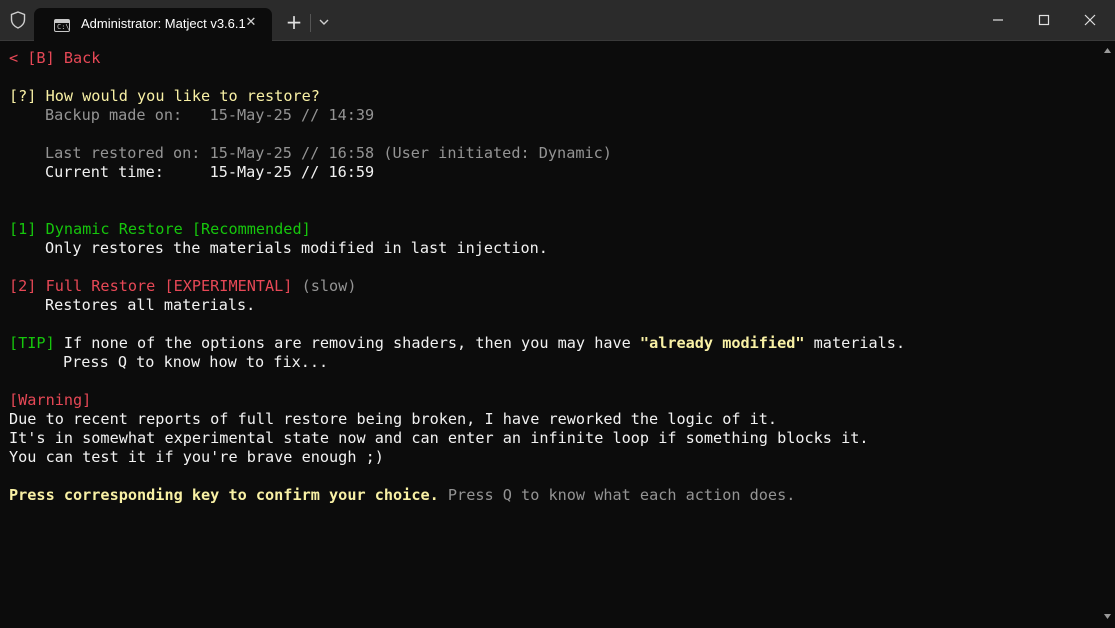 The height and width of the screenshot is (628, 1115). I want to click on minimize-button, so click(998, 20).